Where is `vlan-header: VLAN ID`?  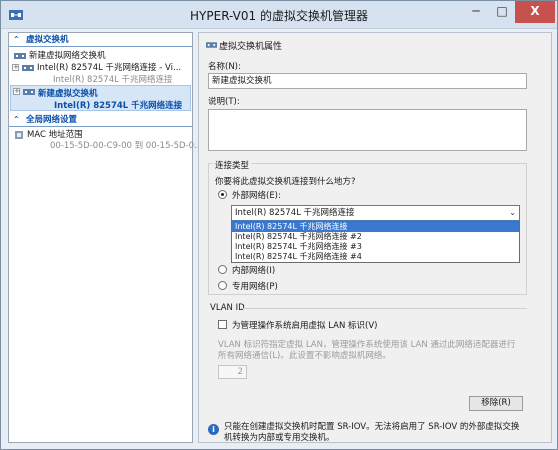 vlan-header: VLAN ID is located at coordinates (227, 308).